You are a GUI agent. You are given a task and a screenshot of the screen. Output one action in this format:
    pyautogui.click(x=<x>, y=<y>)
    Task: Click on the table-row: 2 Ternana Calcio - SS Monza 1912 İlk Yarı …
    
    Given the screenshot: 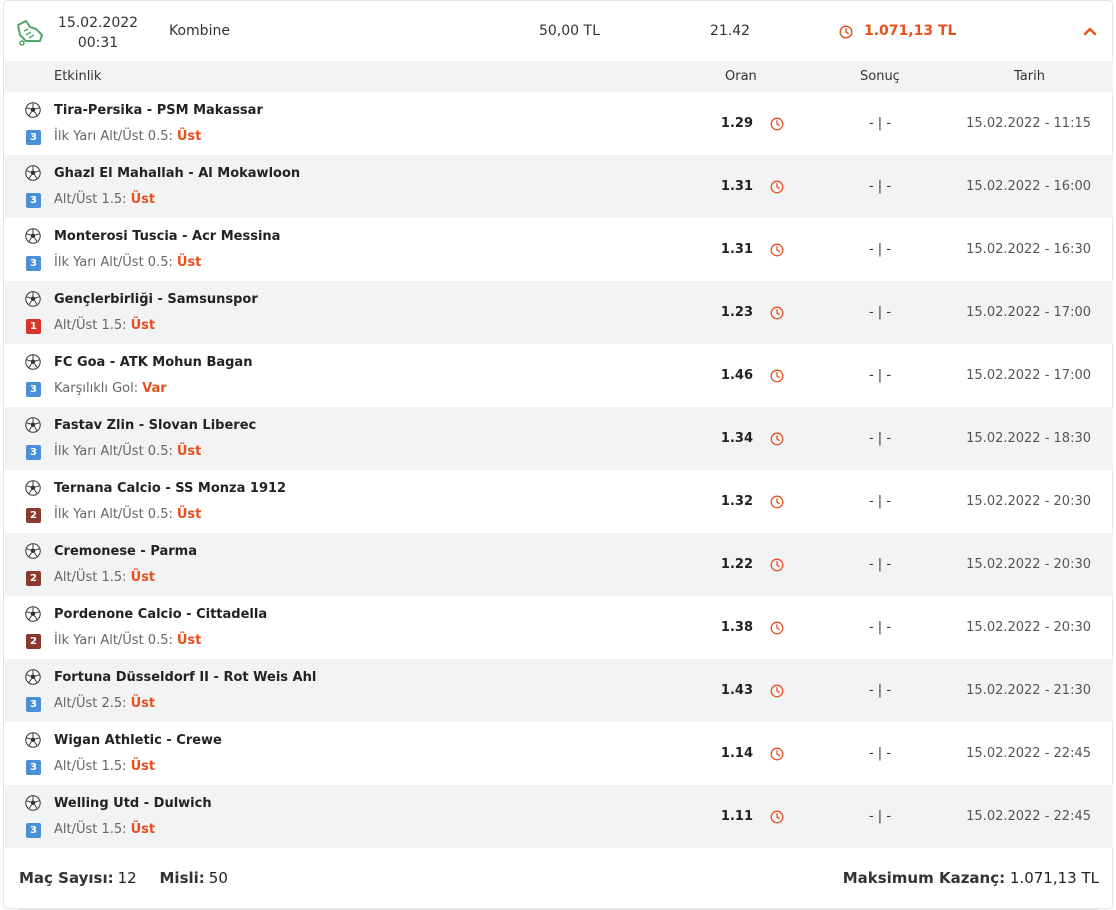 What is the action you would take?
    pyautogui.click(x=559, y=501)
    